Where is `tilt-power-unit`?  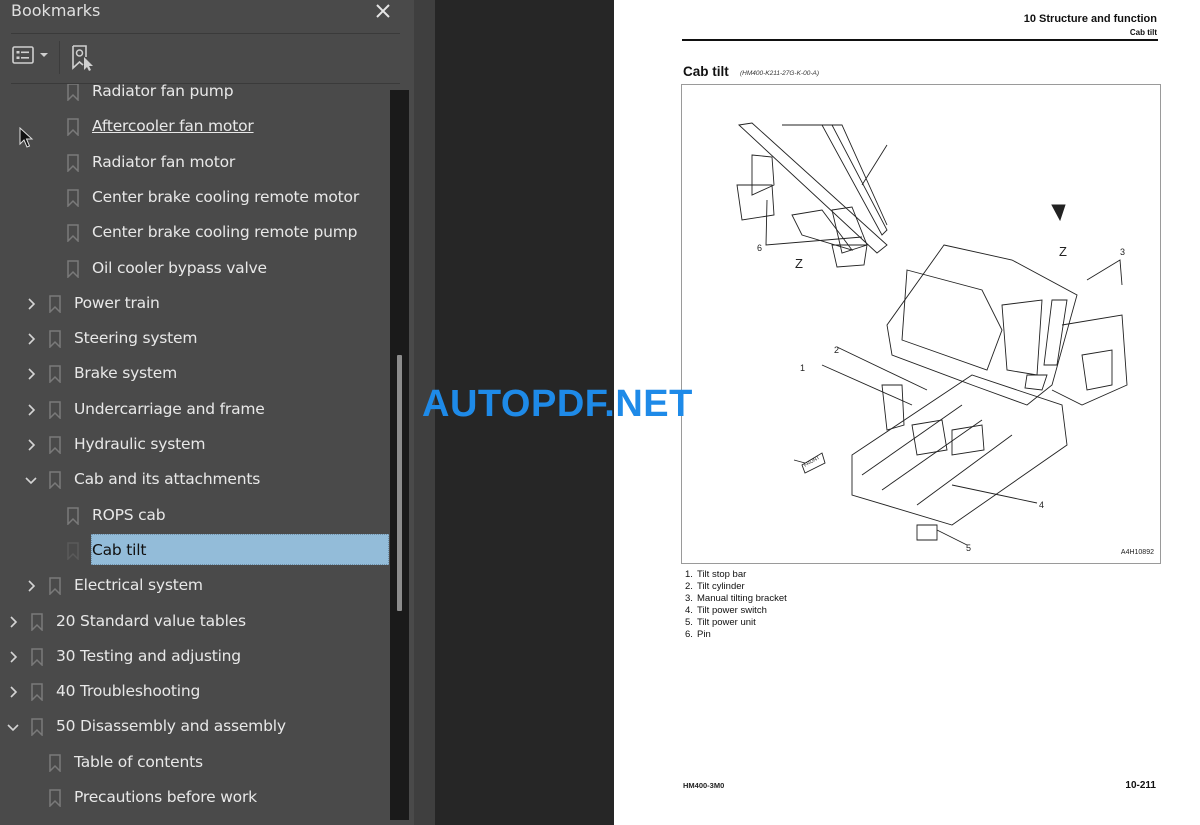 tilt-power-unit is located at coordinates (927, 532).